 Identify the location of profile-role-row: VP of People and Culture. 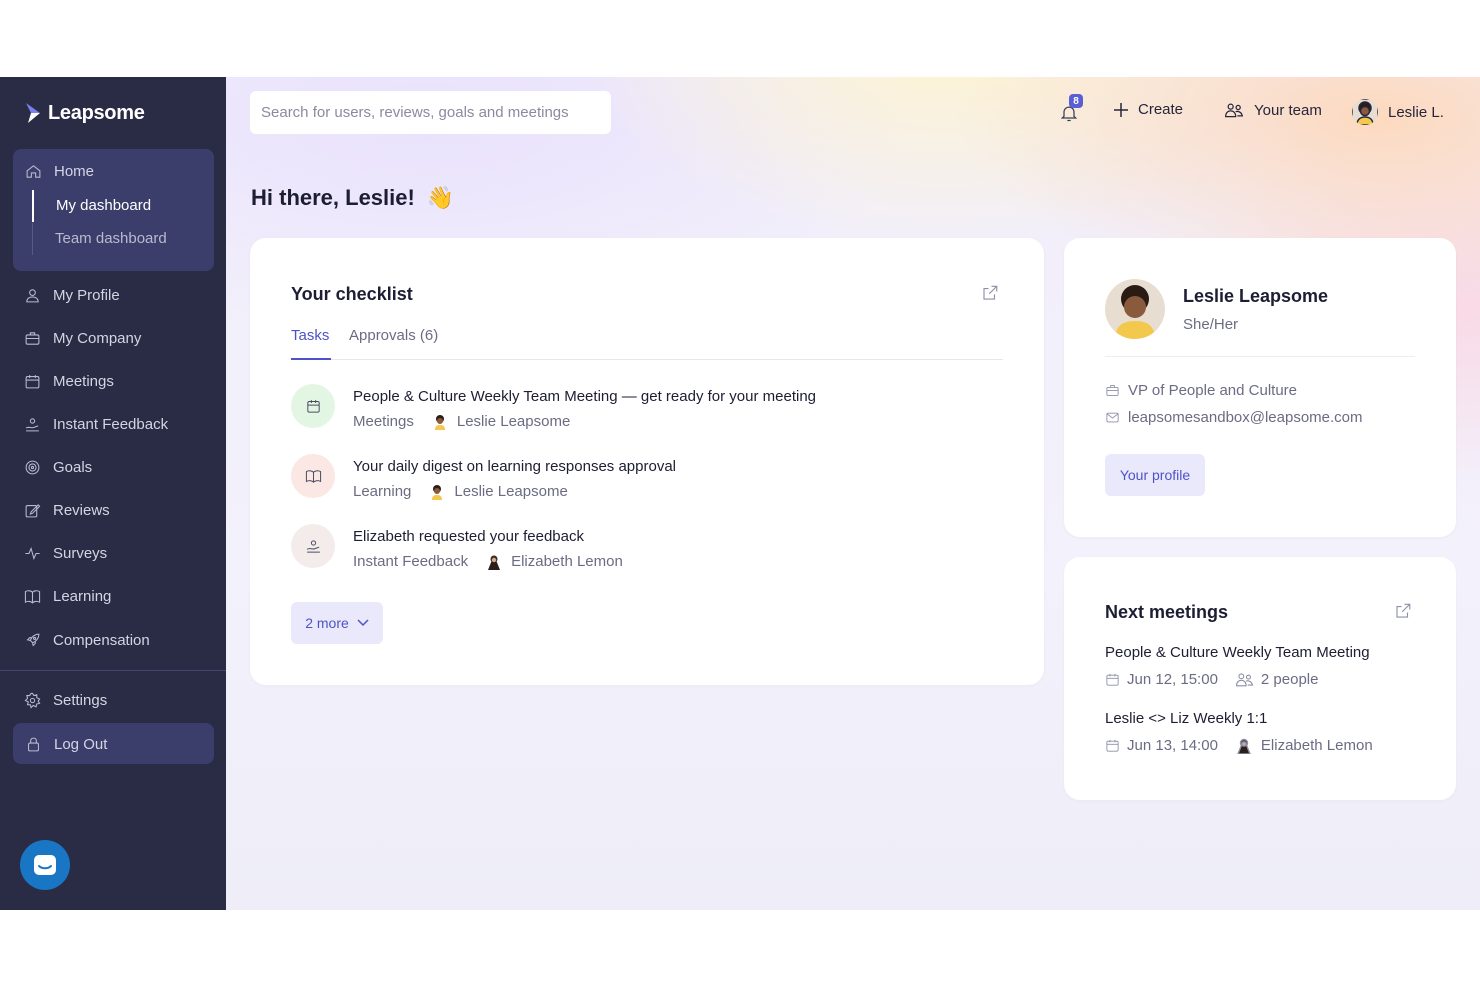
(1201, 390).